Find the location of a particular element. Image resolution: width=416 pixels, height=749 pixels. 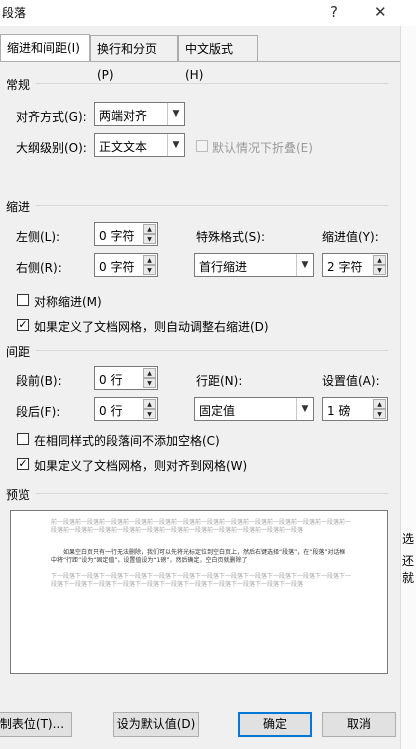

general-separator is located at coordinates (212, 83).